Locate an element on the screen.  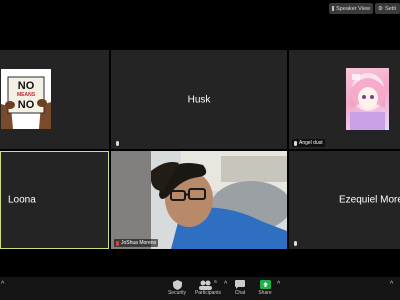
more-chevron-up-icon: ^ is located at coordinates (391, 284).